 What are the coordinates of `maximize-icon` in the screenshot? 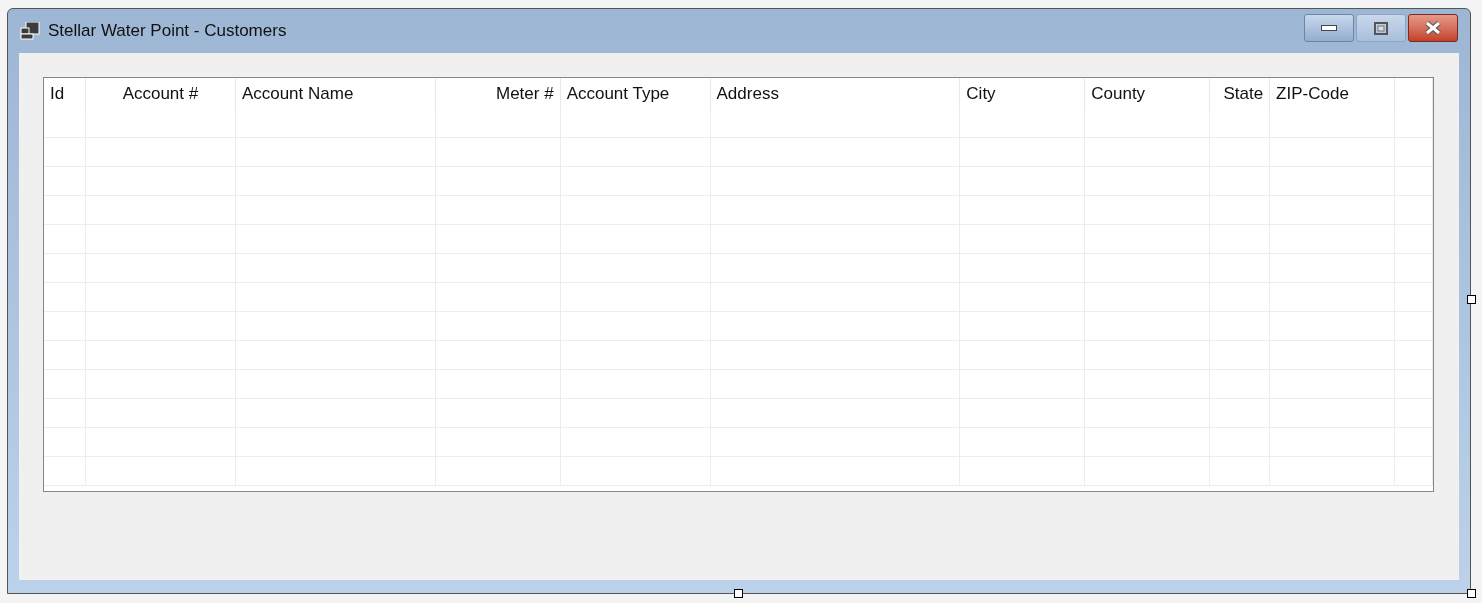 It's located at (1381, 28).